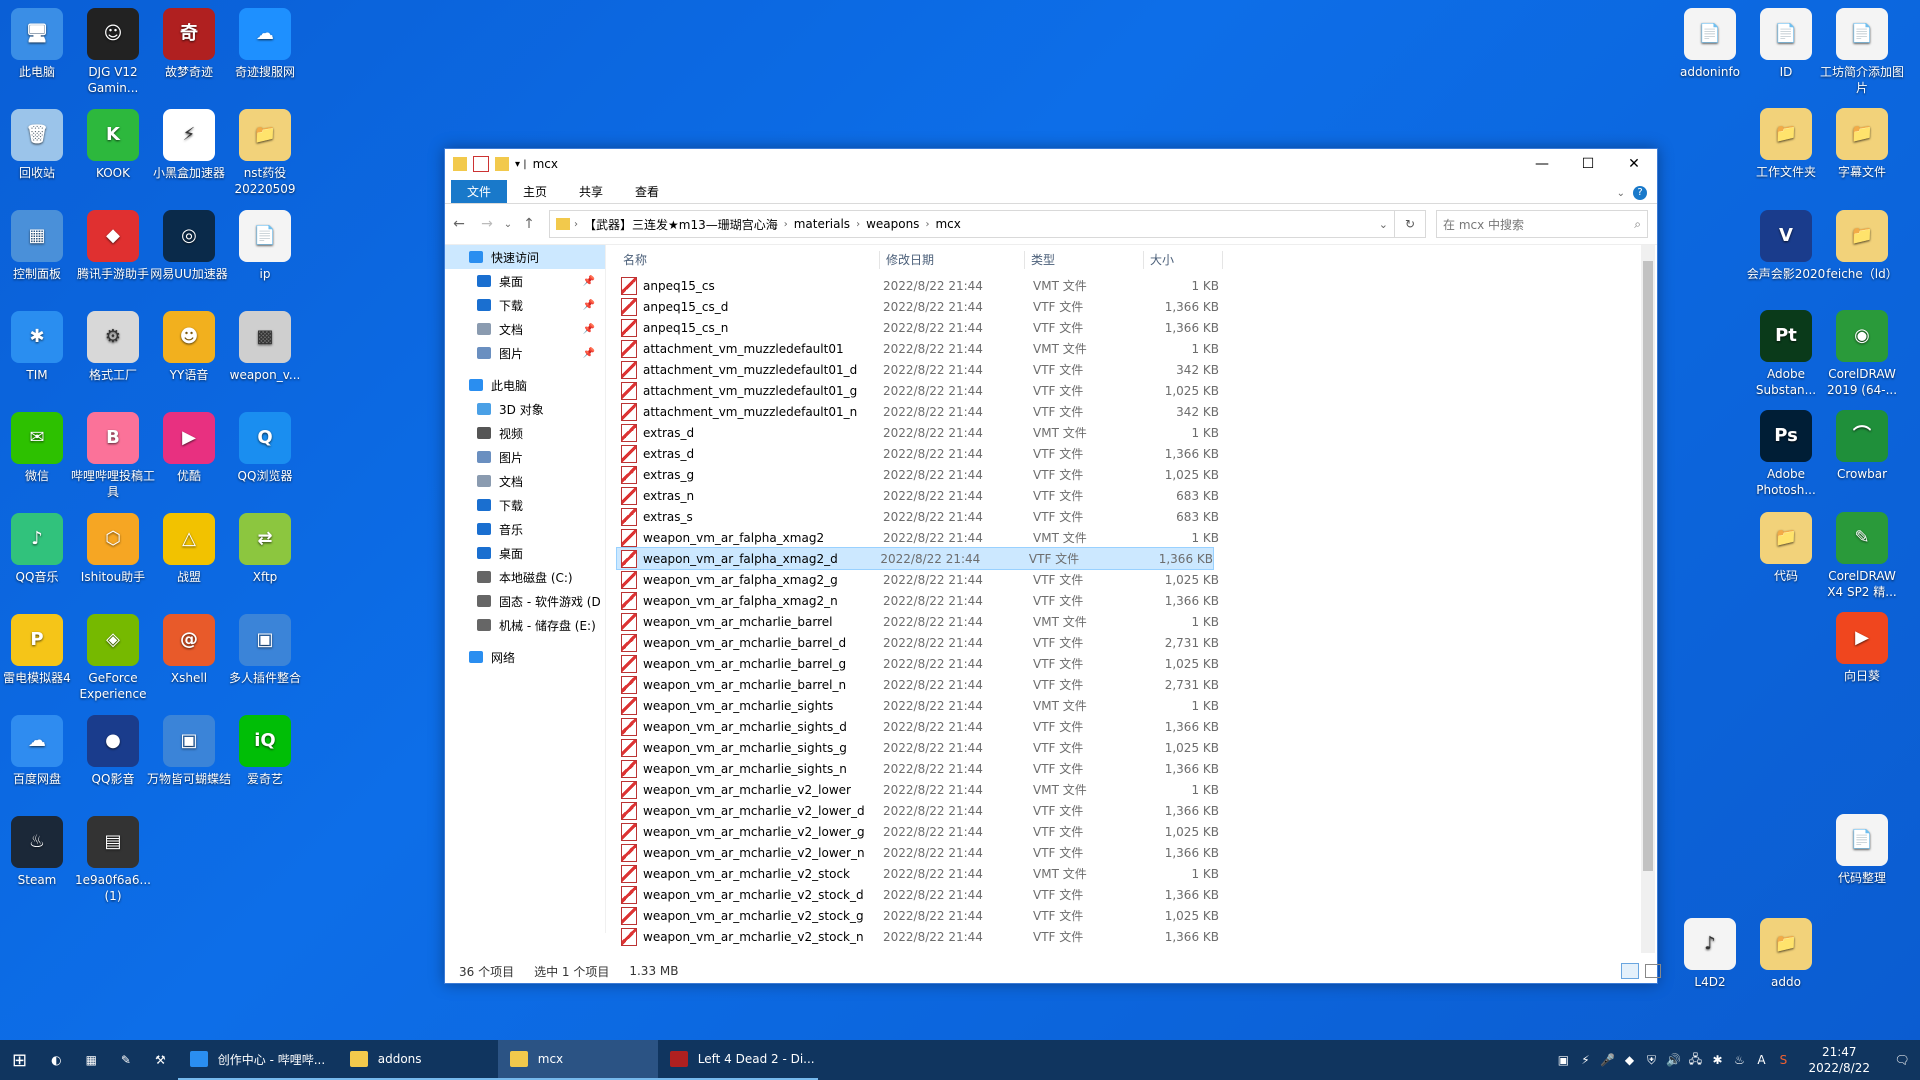  Describe the element at coordinates (647, 191) in the screenshot. I see `tab-view: 查看` at that location.